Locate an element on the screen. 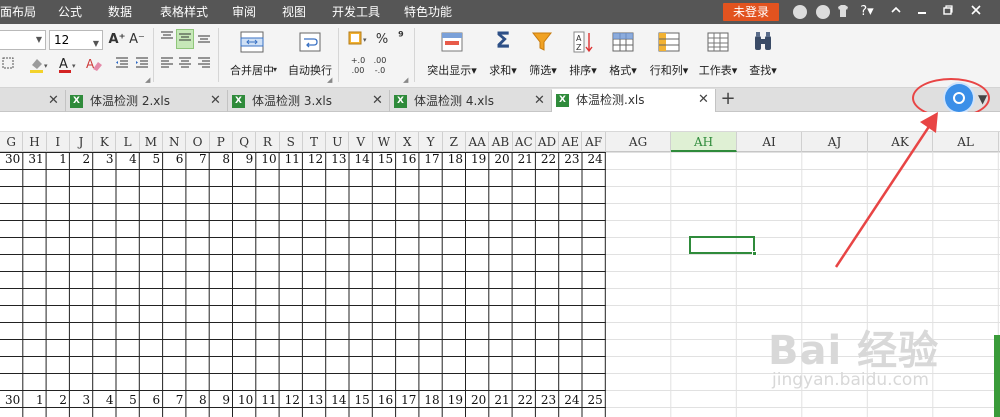  sum-button: Σ 求和▾ is located at coordinates (503, 56).